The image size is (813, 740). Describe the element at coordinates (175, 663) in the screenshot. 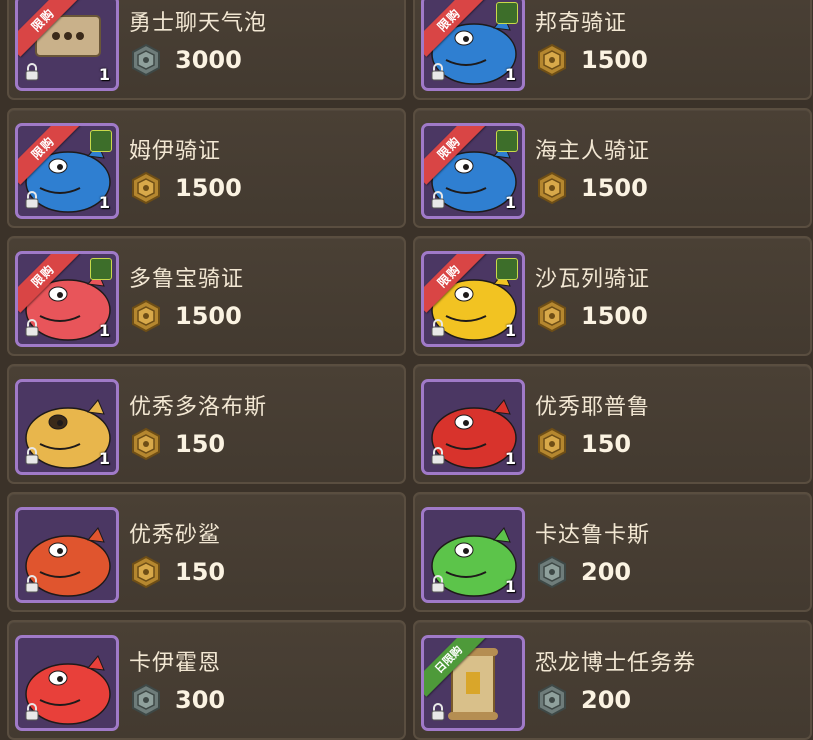

I see `item-title: 卡伊霍恩` at that location.